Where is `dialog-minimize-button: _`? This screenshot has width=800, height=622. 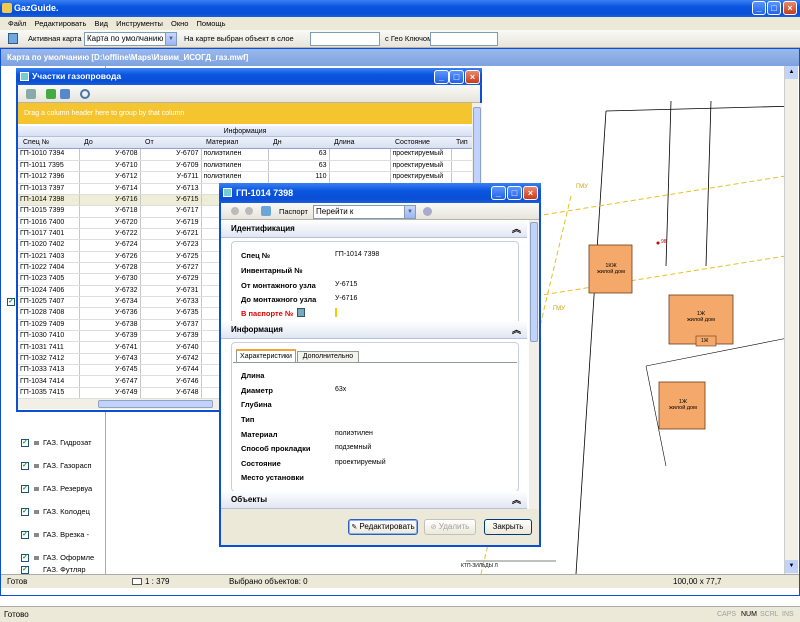
dialog-minimize-button: _ is located at coordinates (498, 193).